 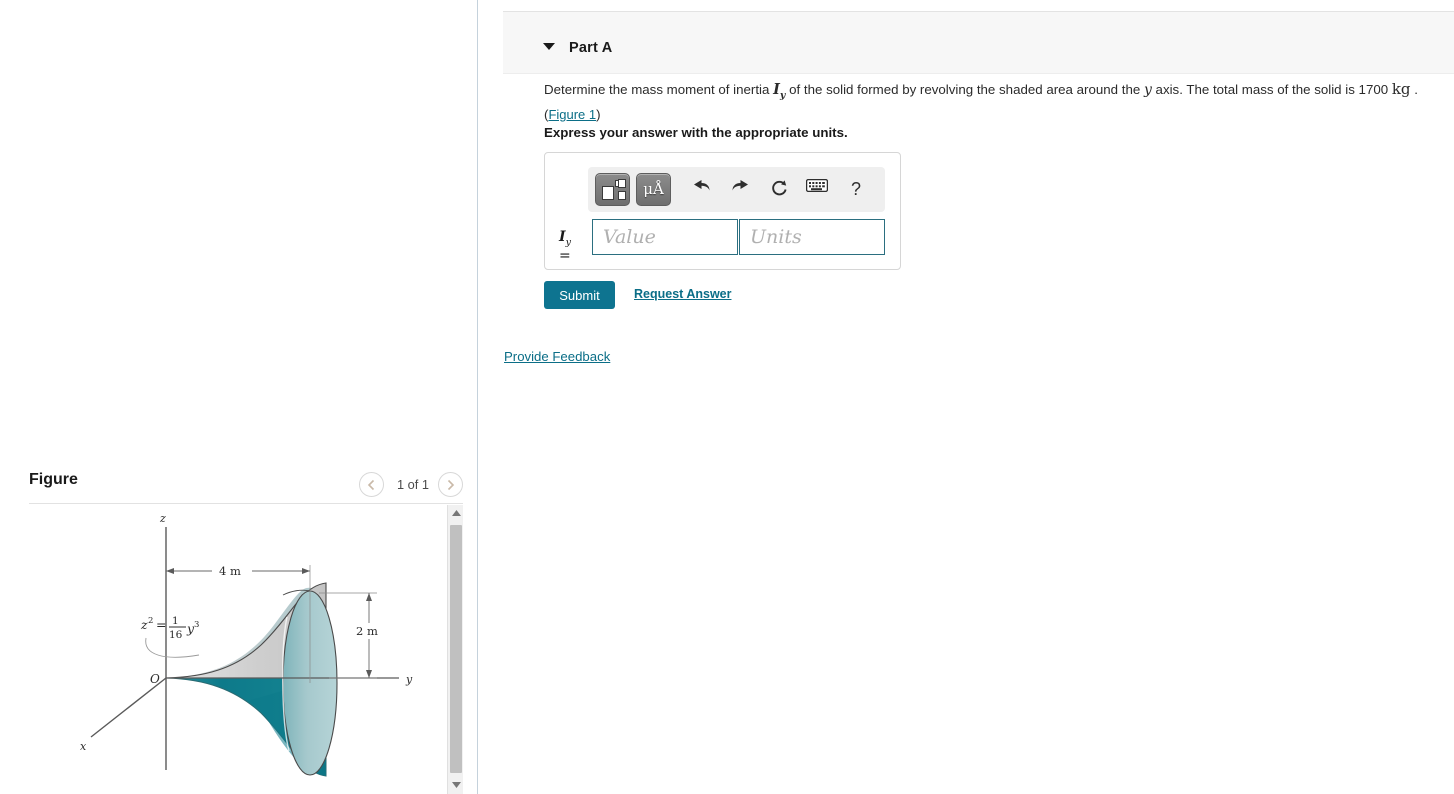 I want to click on provide-feedback-link: Provide Feedback, so click(x=557, y=356).